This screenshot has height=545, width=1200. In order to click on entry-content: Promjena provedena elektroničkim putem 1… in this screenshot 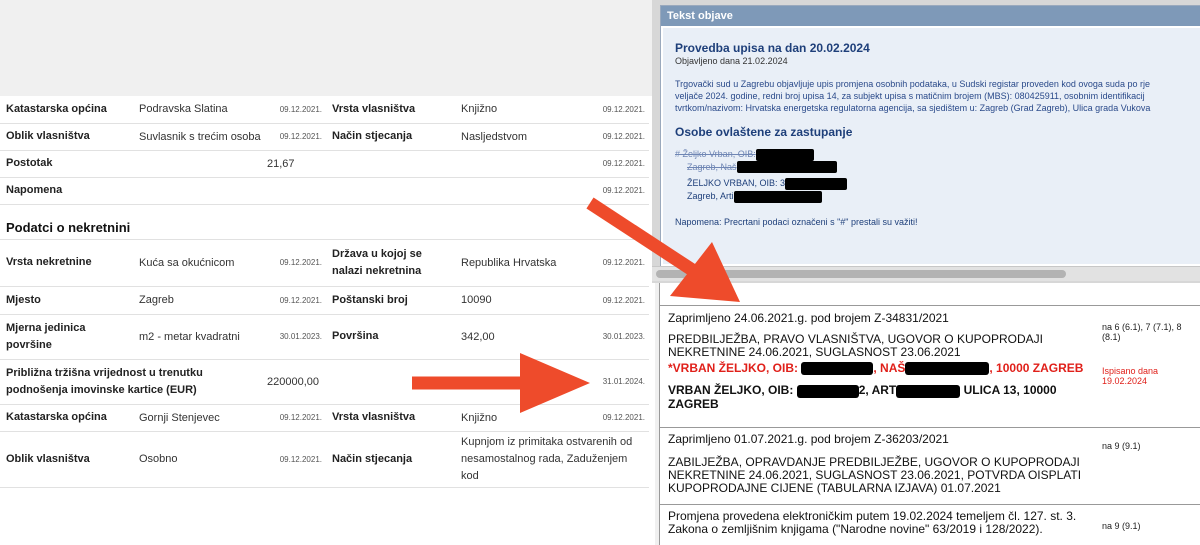, I will do `click(883, 523)`.